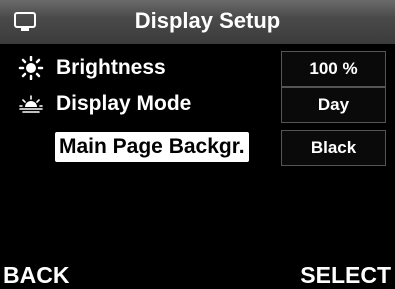 This screenshot has width=395, height=289. What do you see at coordinates (197, 68) in the screenshot?
I see `menu-row-brightness: Brightness 100 %` at bounding box center [197, 68].